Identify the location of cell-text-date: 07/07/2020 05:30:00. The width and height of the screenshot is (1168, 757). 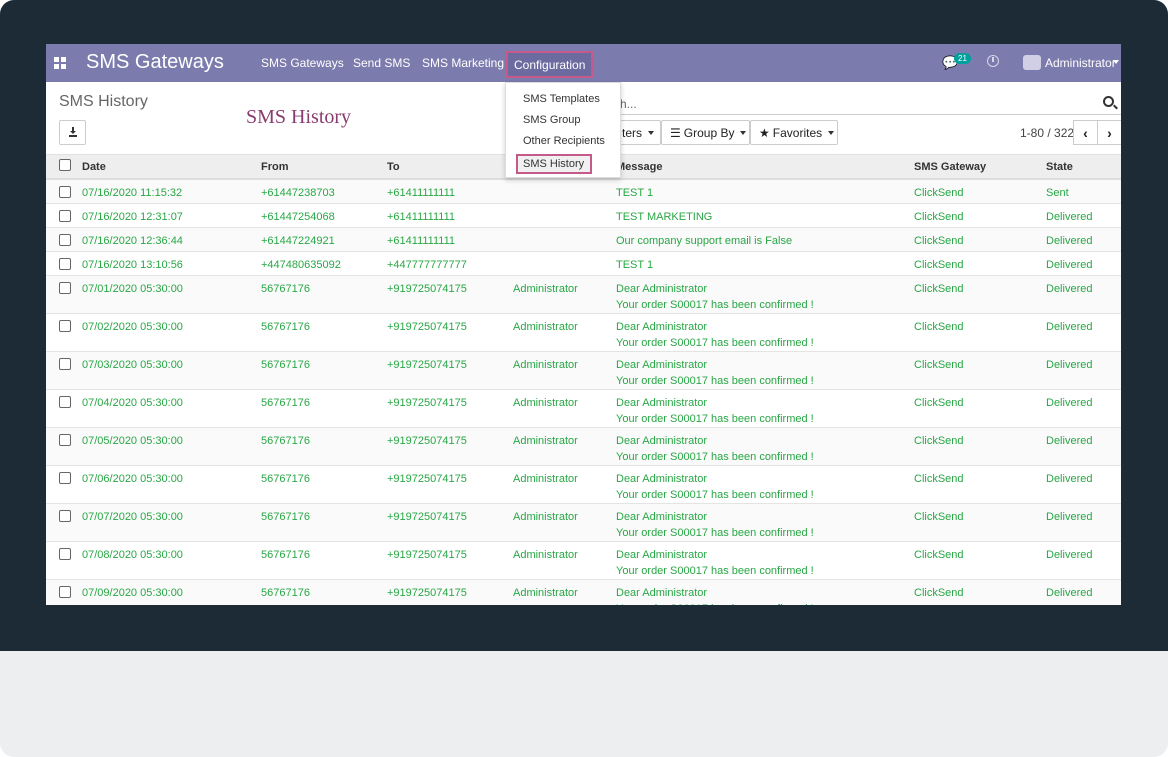
(132, 517).